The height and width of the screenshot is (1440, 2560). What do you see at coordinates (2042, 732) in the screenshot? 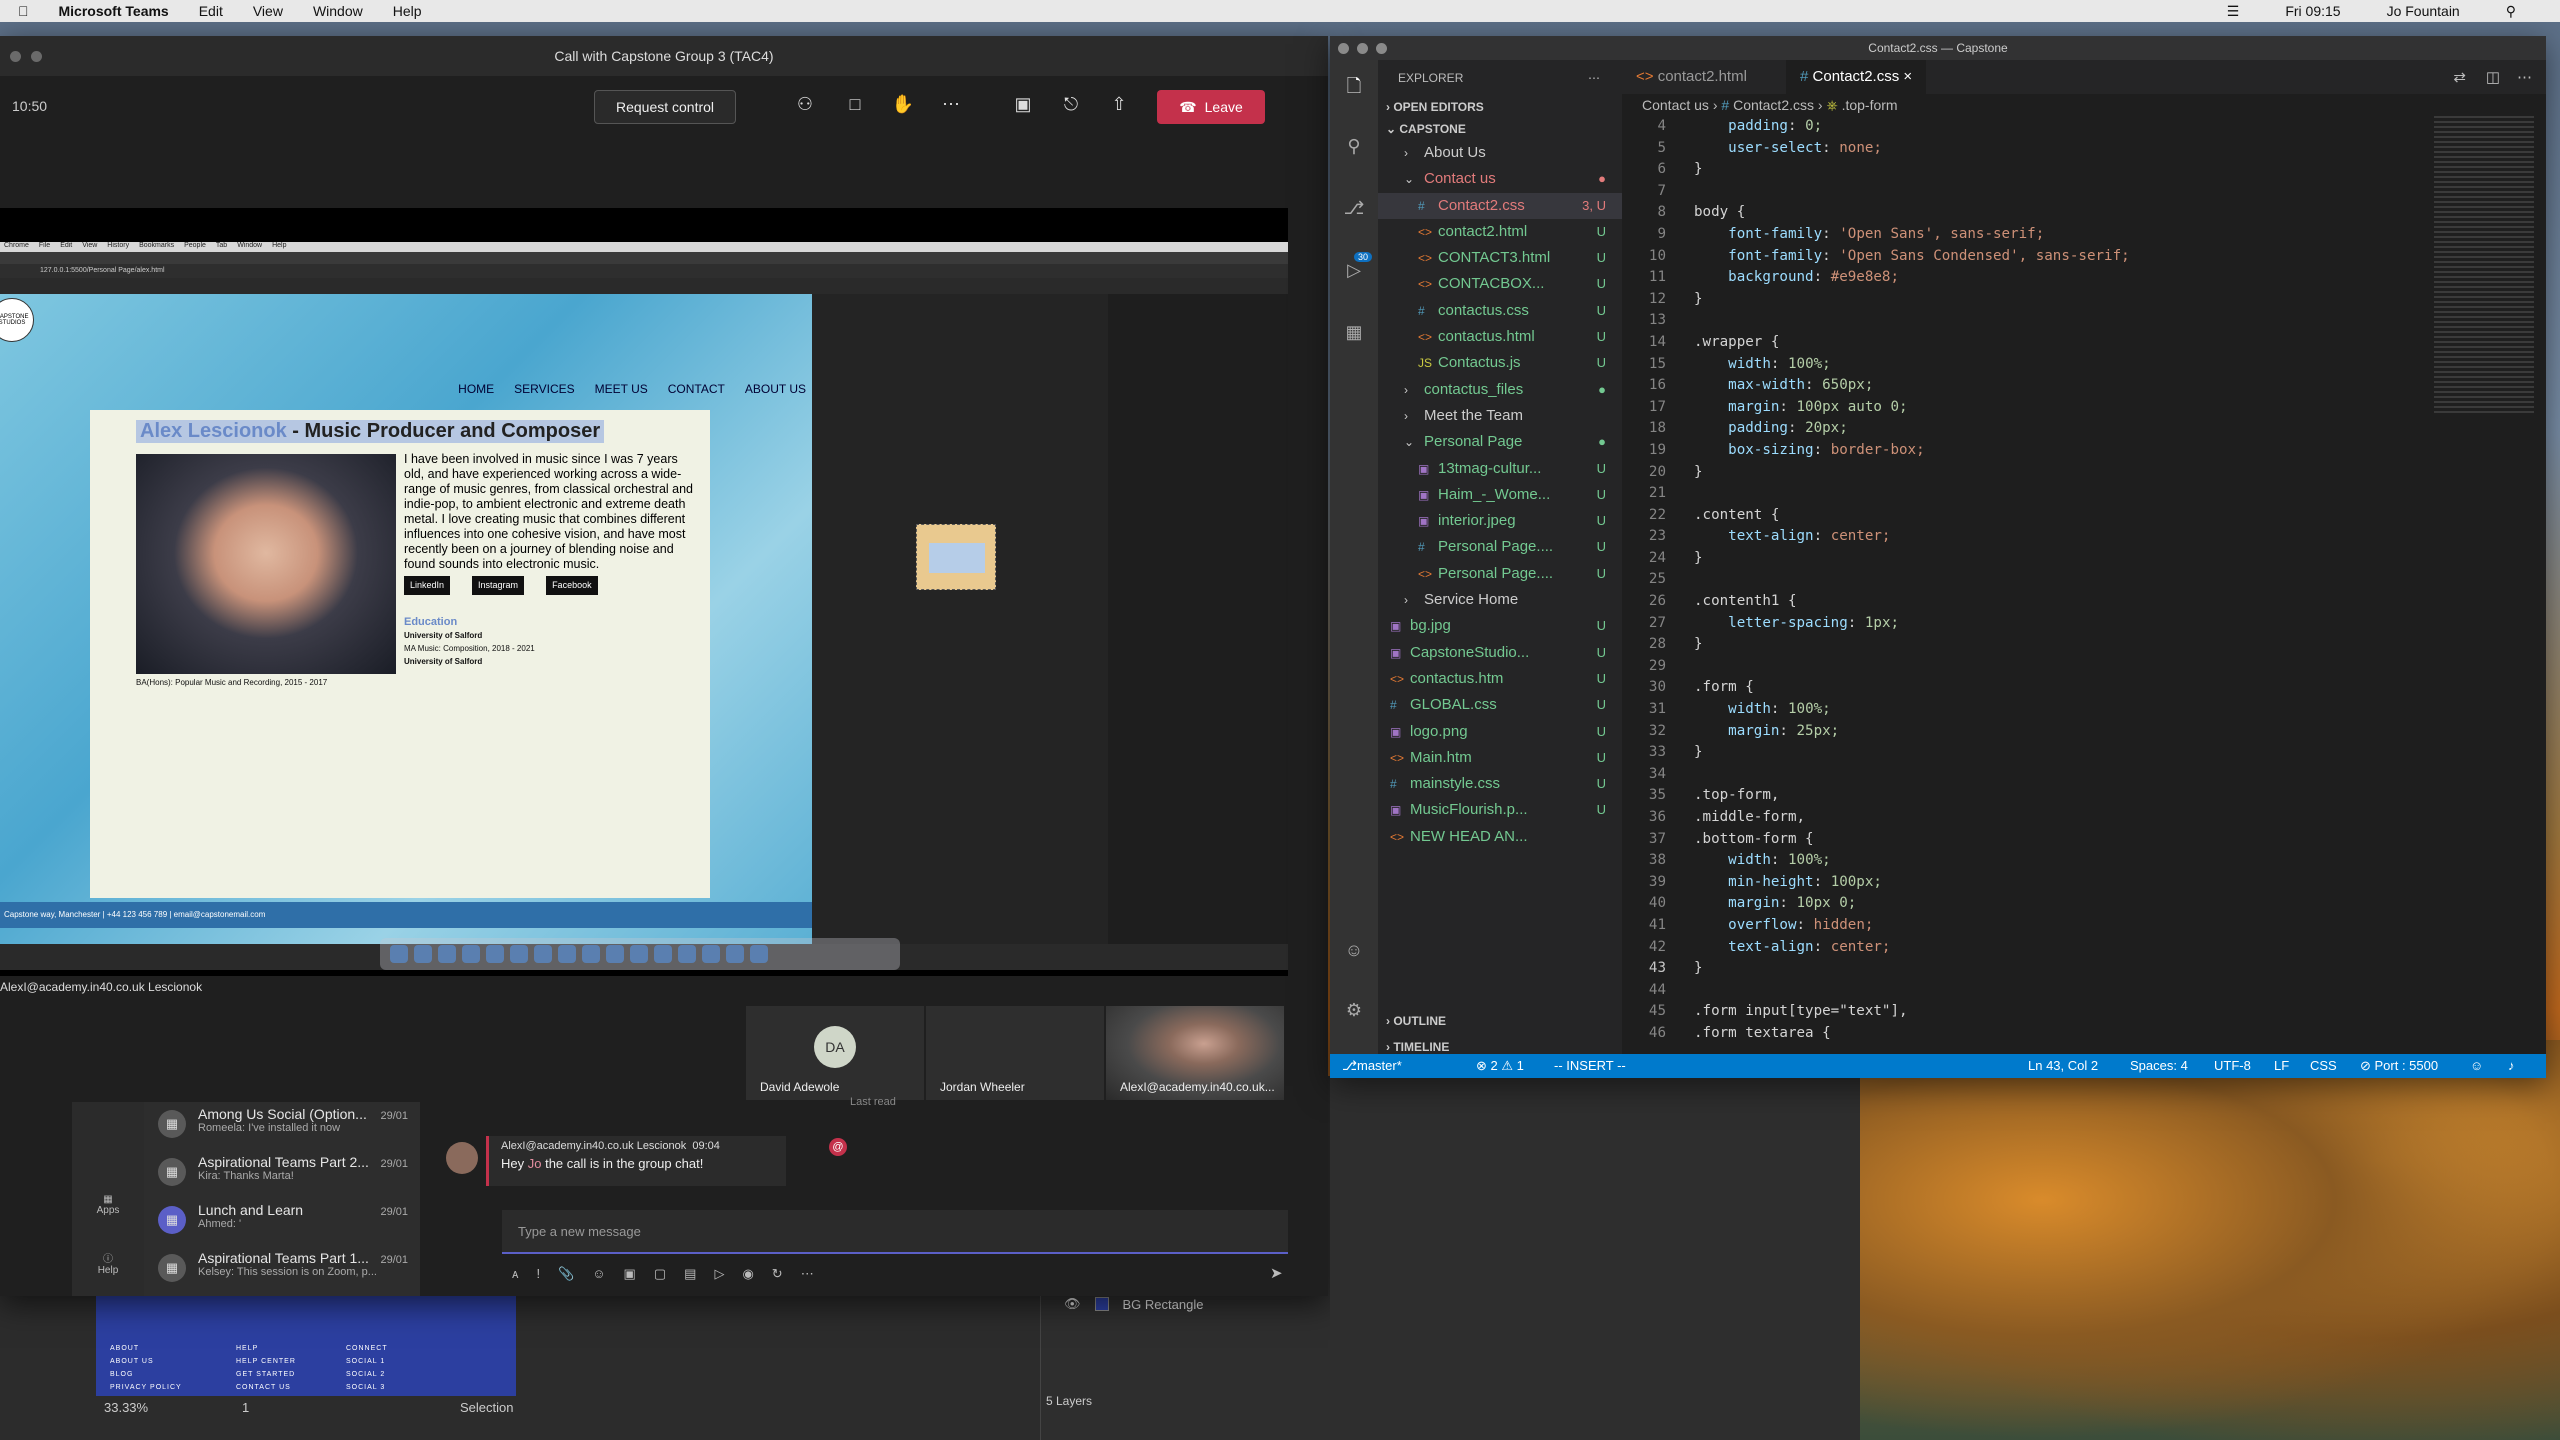
I see `code-line: 32 margin: 25px;` at bounding box center [2042, 732].